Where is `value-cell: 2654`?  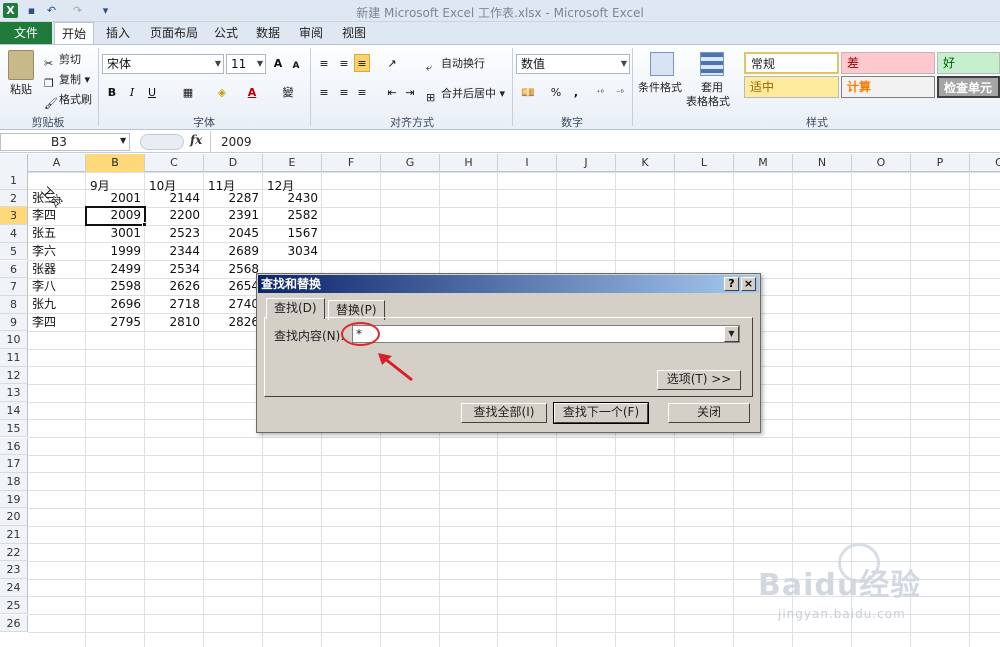
value-cell: 2654 is located at coordinates (233, 287).